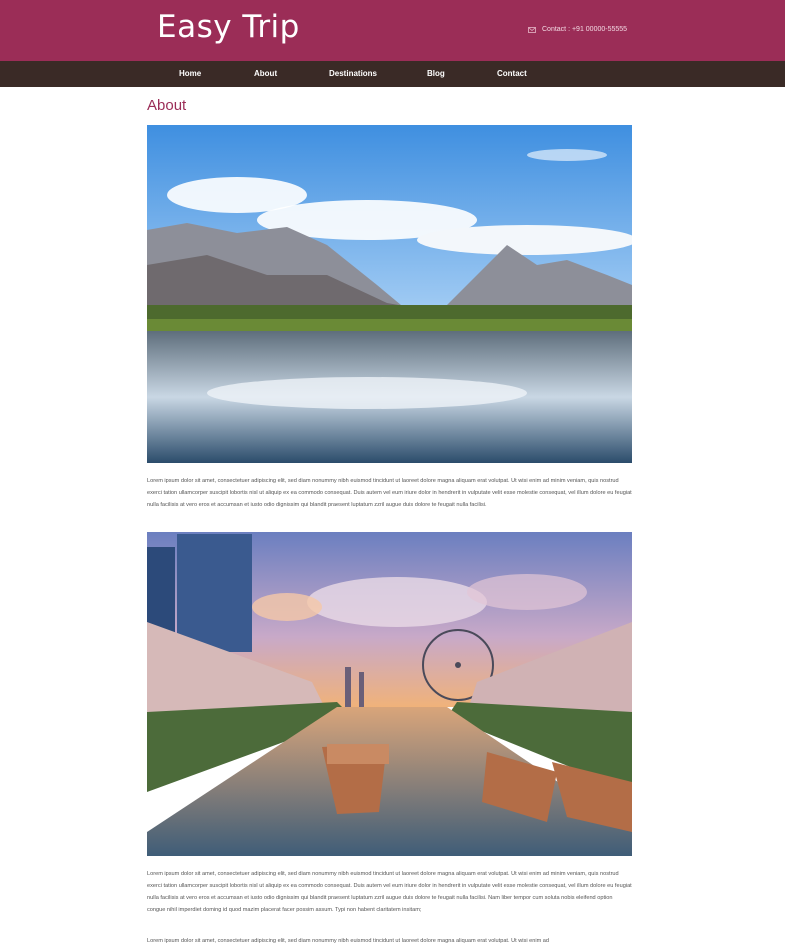 This screenshot has height=947, width=785. Describe the element at coordinates (353, 74) in the screenshot. I see `nav-destinations: Destinations` at that location.